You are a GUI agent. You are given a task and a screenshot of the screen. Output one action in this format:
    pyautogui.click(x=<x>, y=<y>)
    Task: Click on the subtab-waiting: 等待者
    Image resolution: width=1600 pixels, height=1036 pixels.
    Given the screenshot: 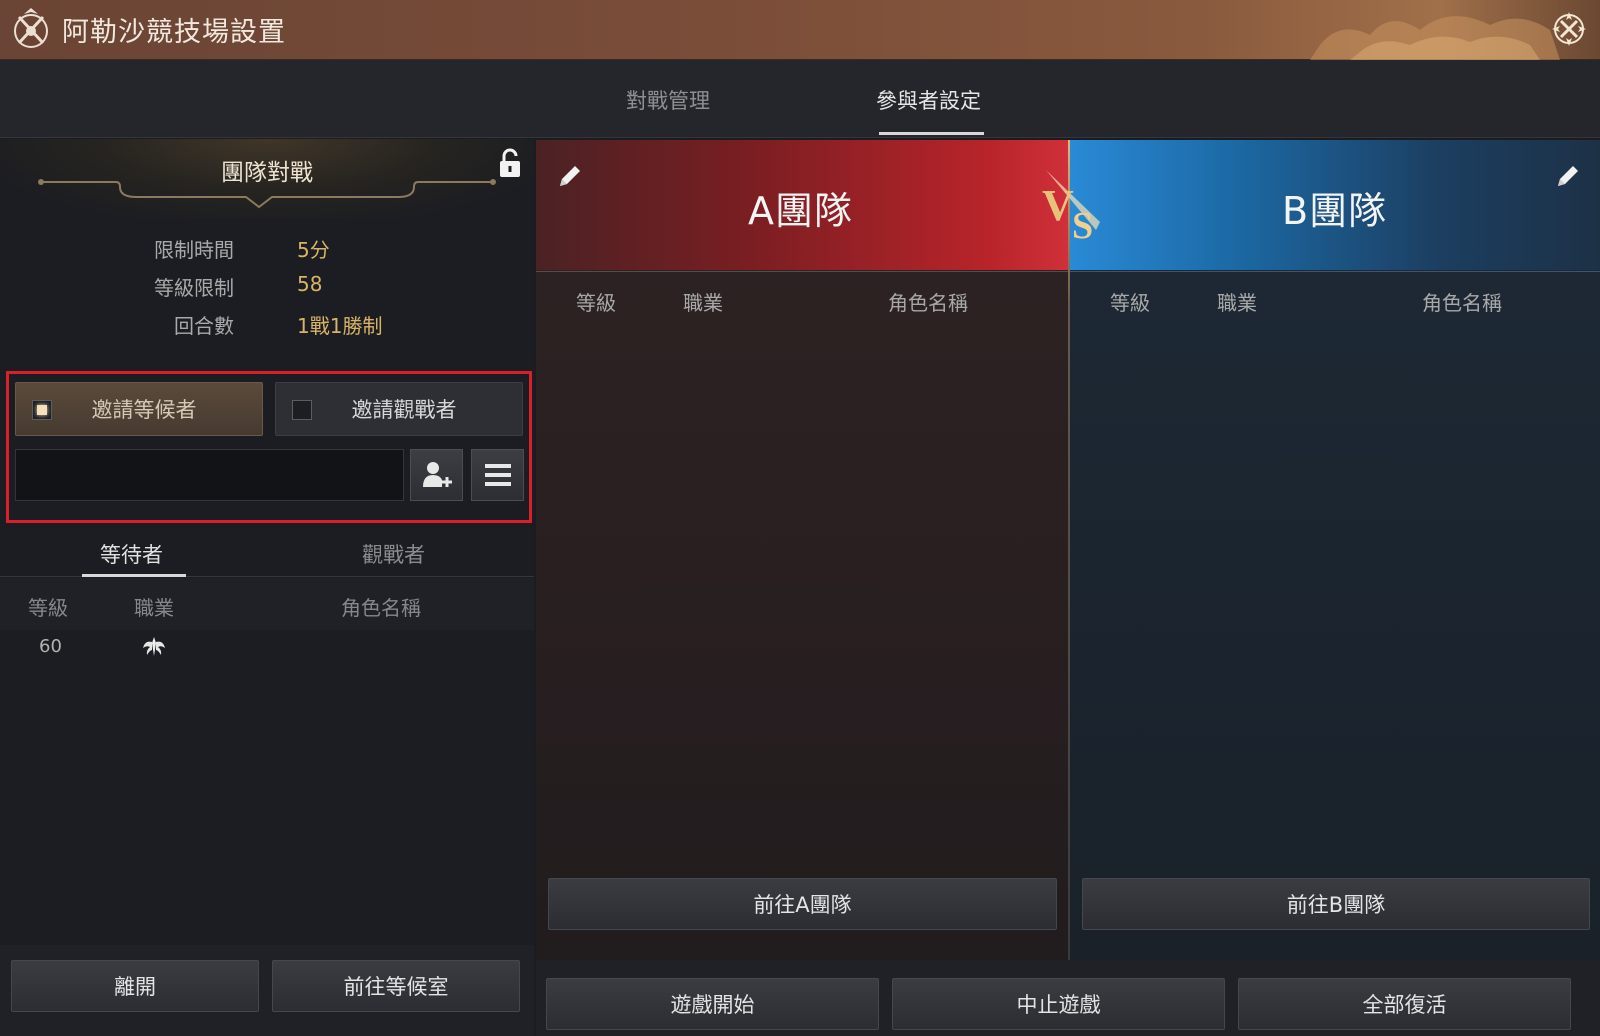 What is the action you would take?
    pyautogui.click(x=131, y=554)
    